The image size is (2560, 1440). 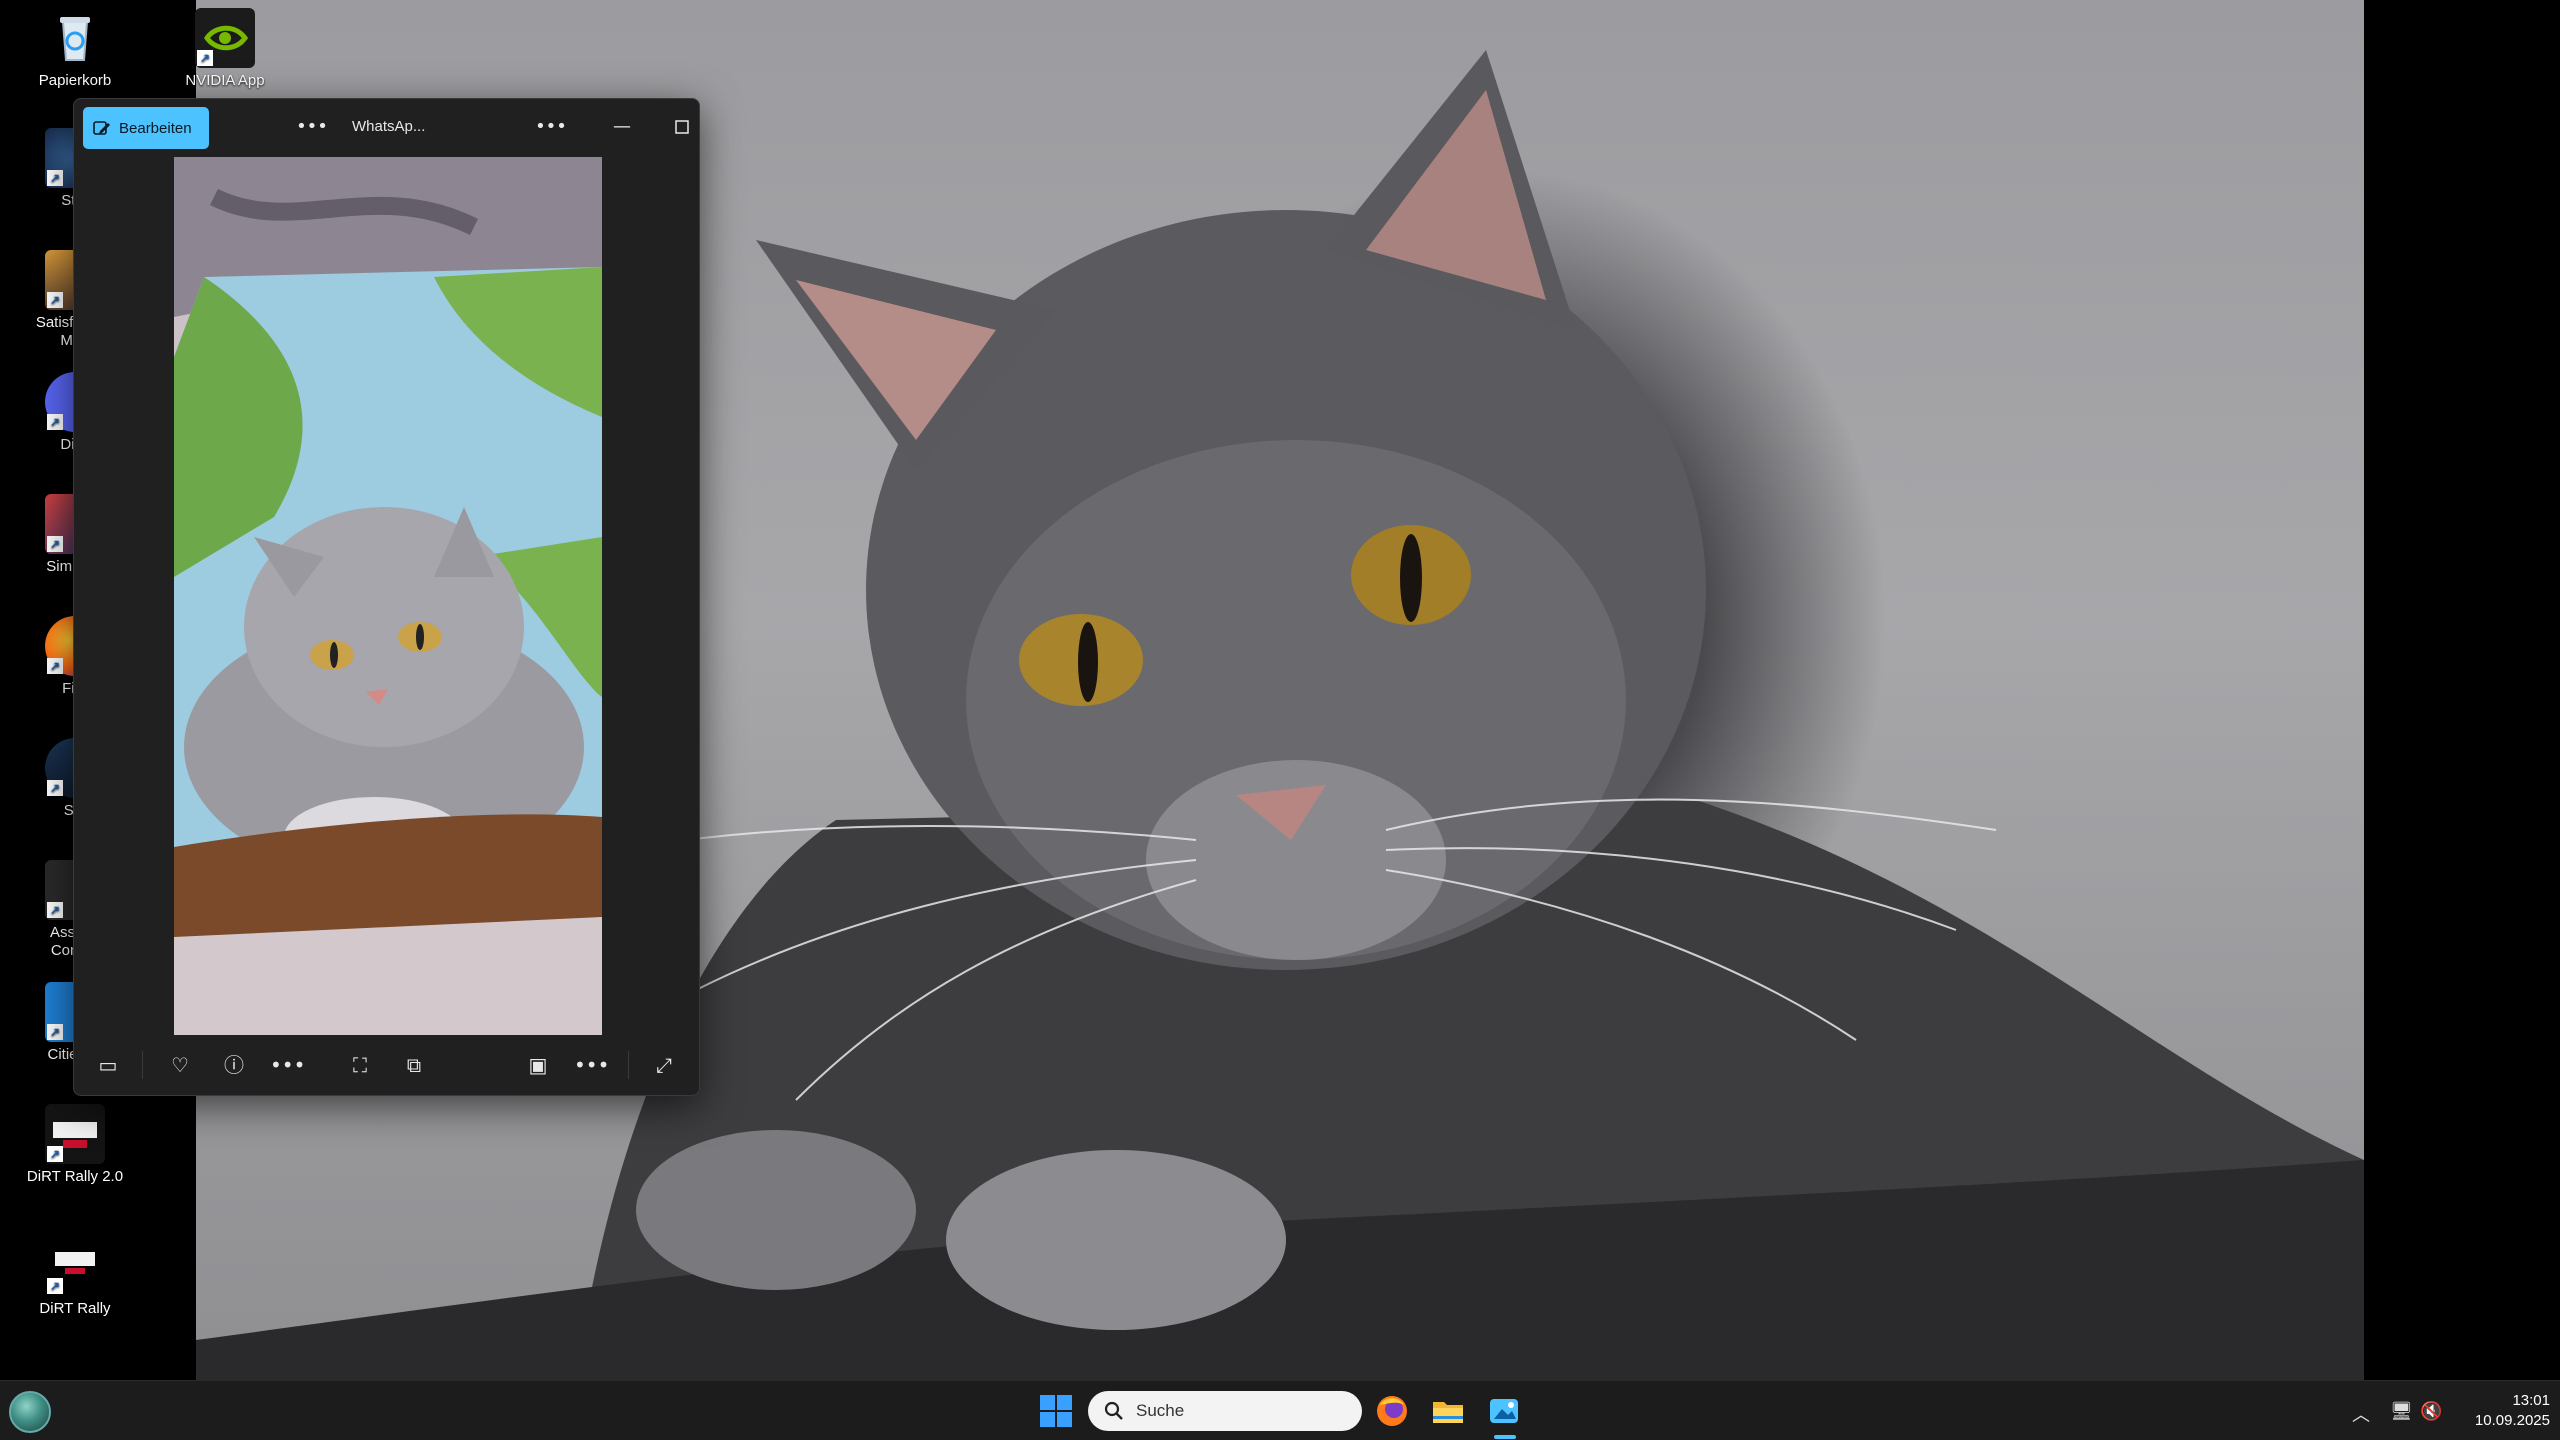 What do you see at coordinates (30, 1412) in the screenshot?
I see `start-orb-icon` at bounding box center [30, 1412].